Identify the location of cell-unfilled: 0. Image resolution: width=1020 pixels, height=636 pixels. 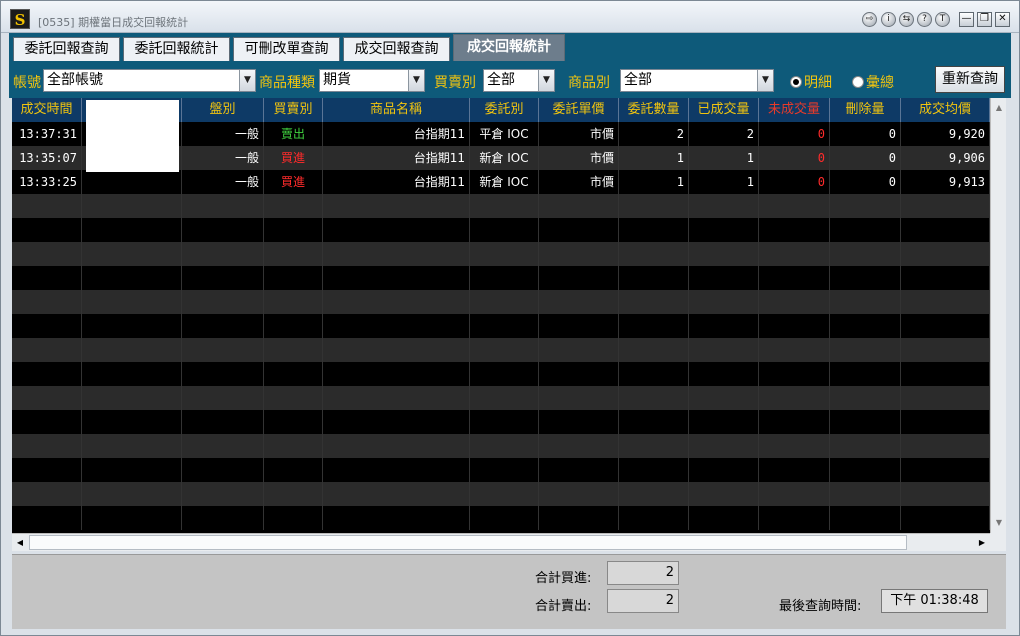
(794, 158).